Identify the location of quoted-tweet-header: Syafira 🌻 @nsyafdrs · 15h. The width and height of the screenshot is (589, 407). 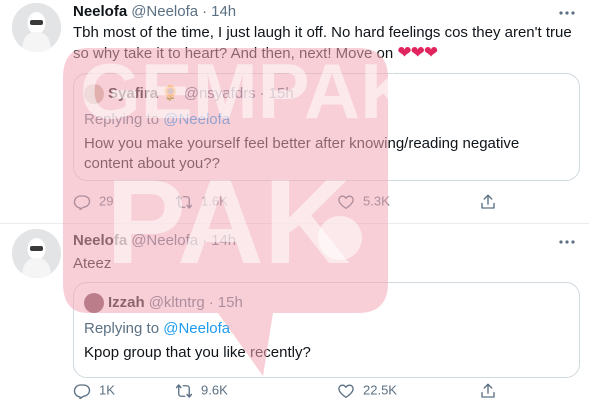
(189, 94).